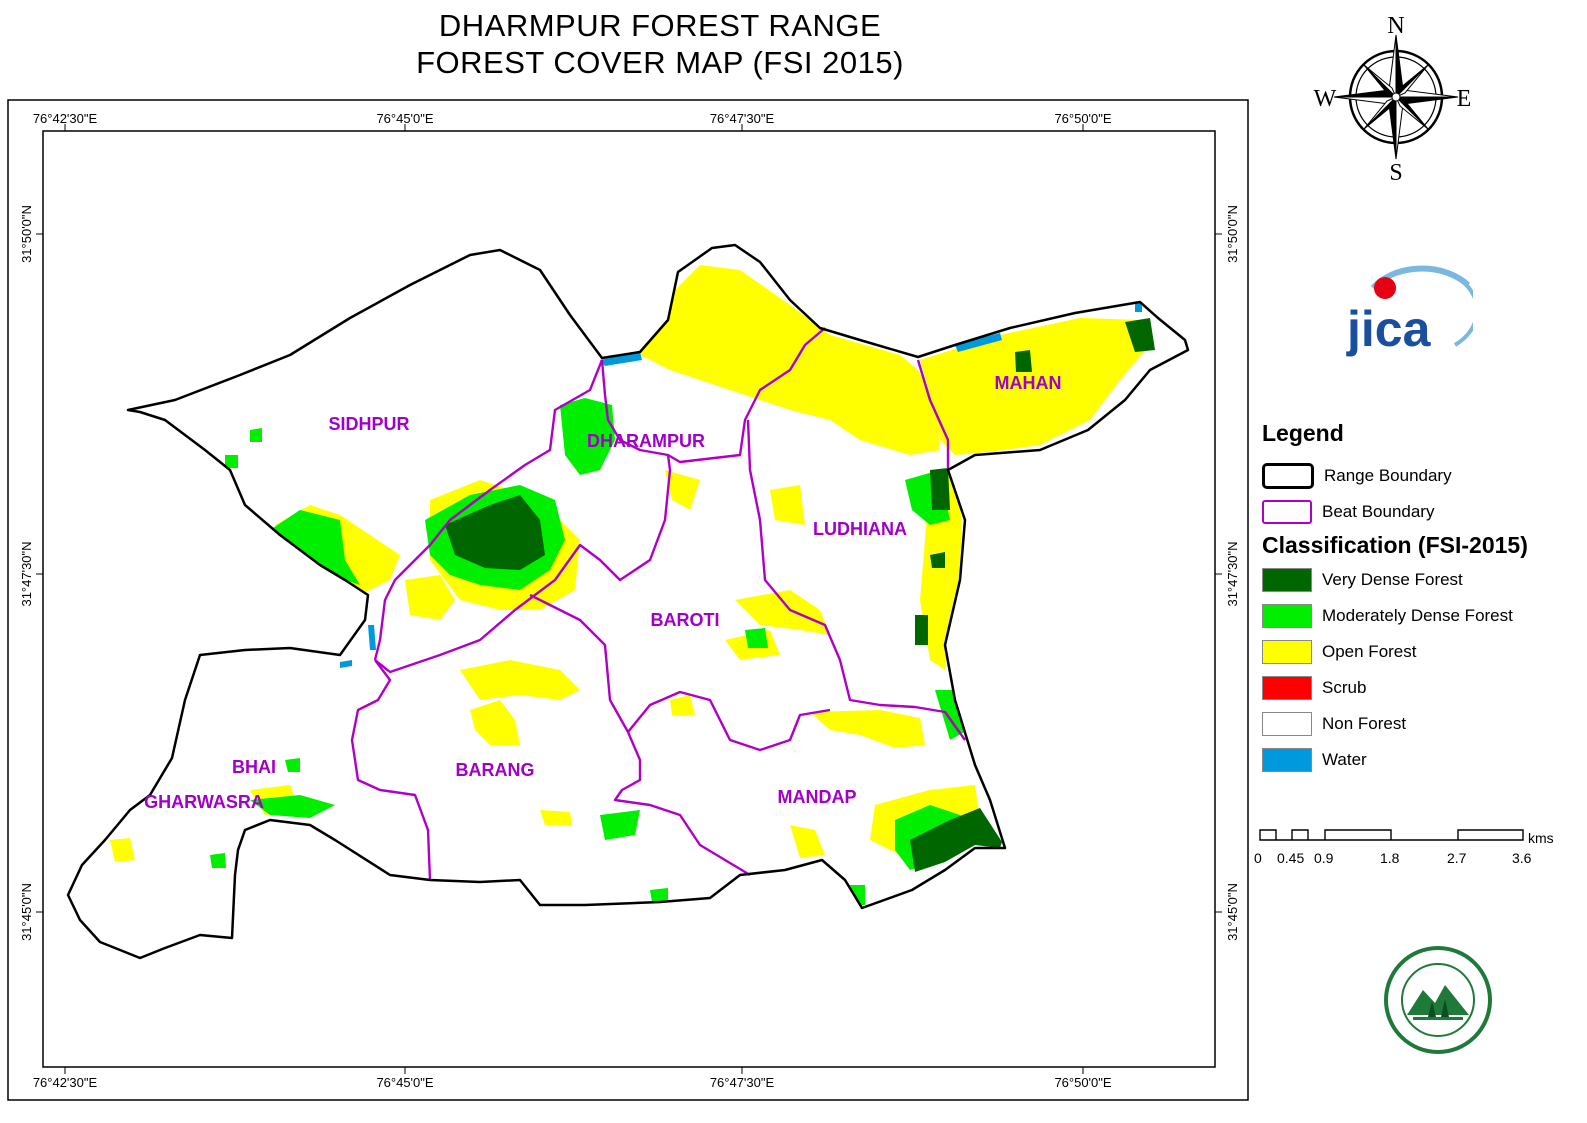 This screenshot has width=1587, height=1123. What do you see at coordinates (646, 441) in the screenshot?
I see `beat-label-dharampur: DHARAMPUR` at bounding box center [646, 441].